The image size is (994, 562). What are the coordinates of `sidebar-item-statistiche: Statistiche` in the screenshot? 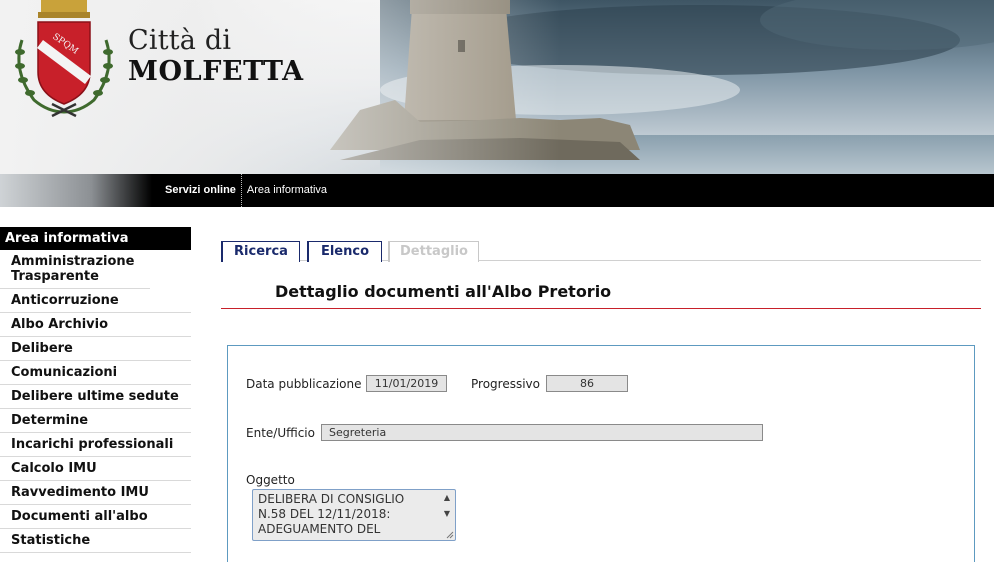 It's located at (95, 541).